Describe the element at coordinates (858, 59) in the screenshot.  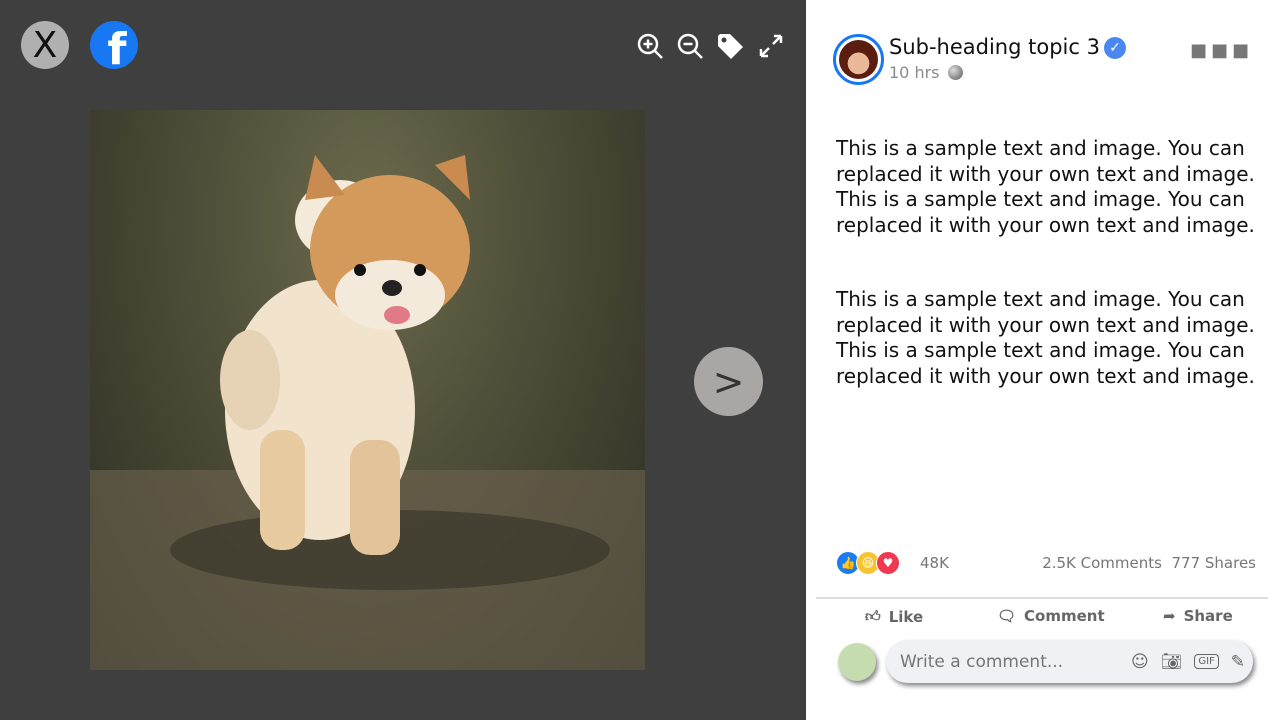
I see `author-avatar` at that location.